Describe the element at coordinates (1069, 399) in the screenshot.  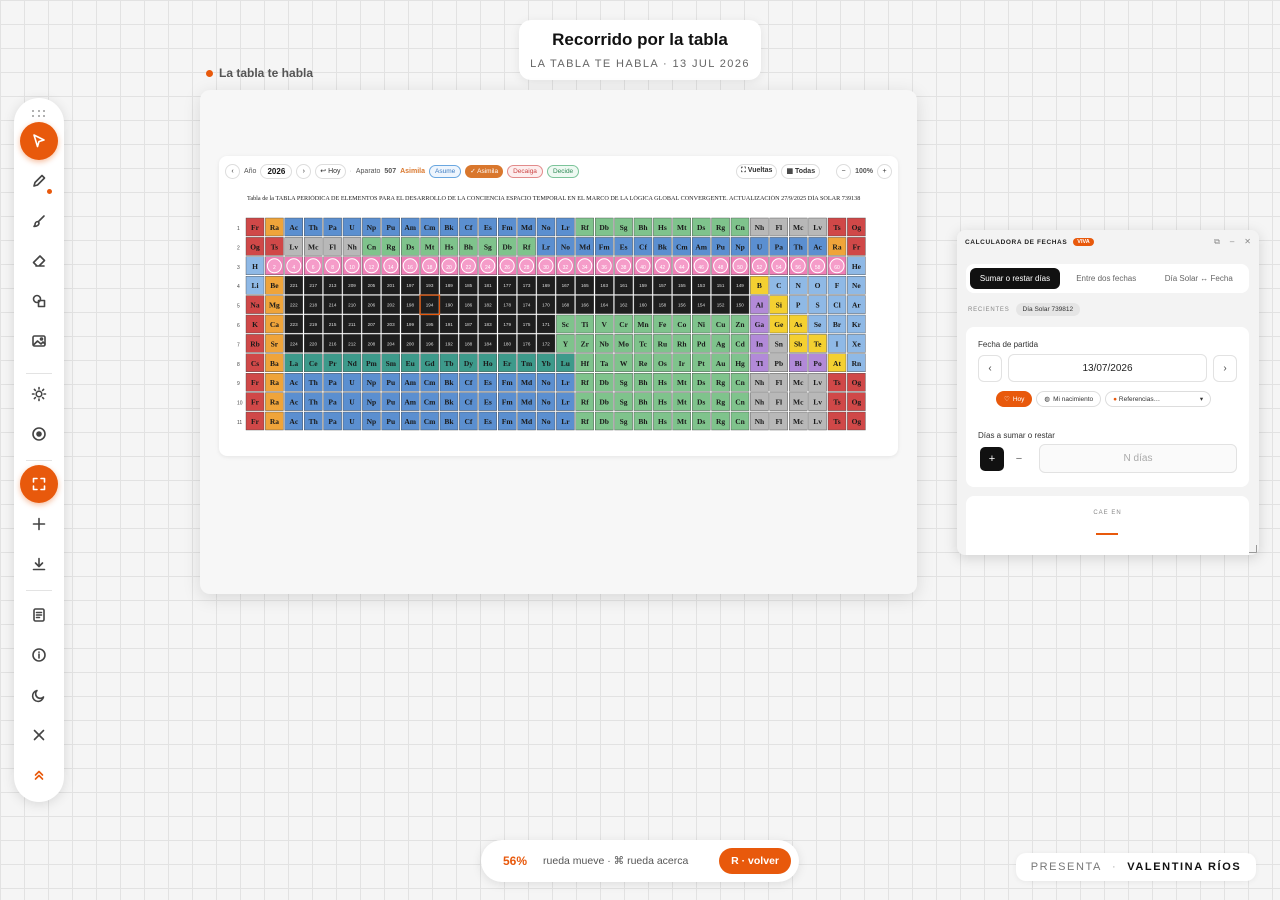
I see `birth-quick-button: ◍ Mi nacimiento` at that location.